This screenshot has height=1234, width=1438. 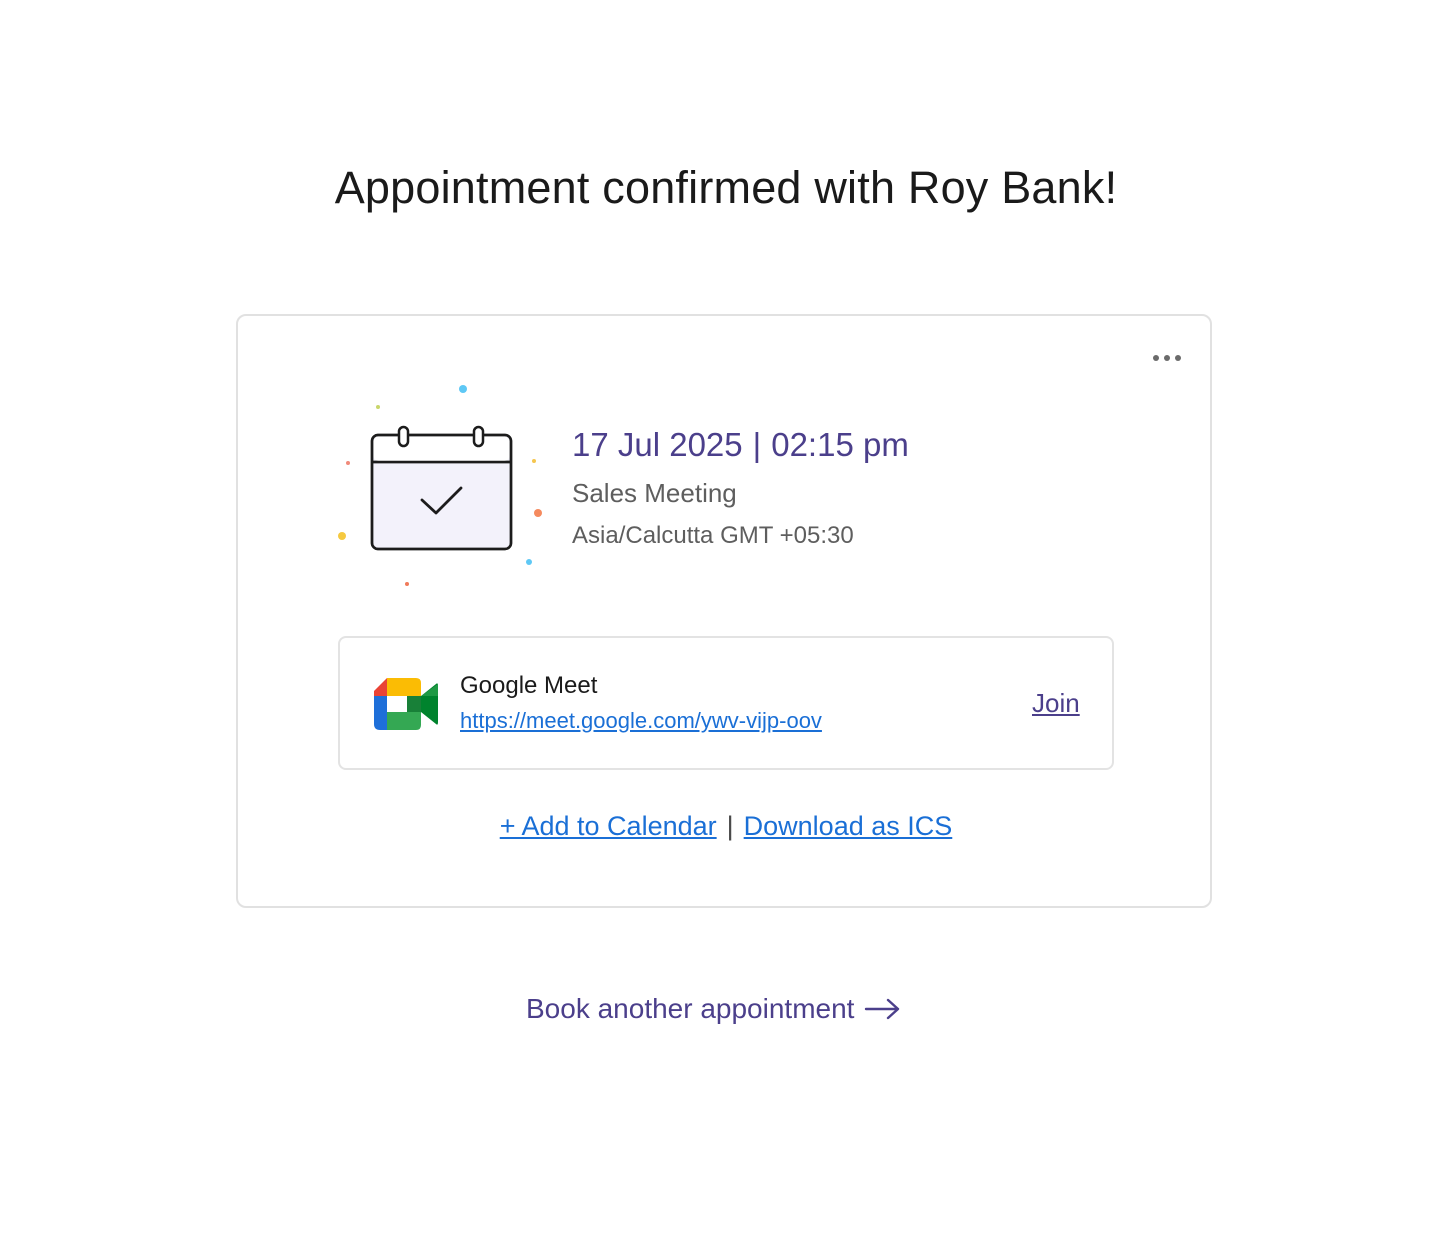 I want to click on meeting-link-box, so click(x=726, y=703).